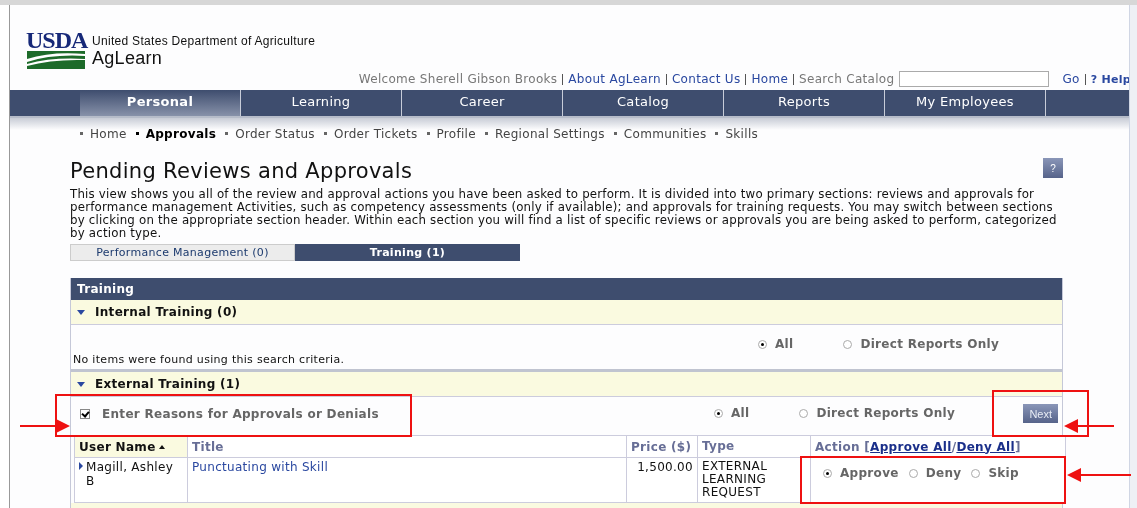  What do you see at coordinates (407, 252) in the screenshot?
I see `section-tab: Training (1)` at bounding box center [407, 252].